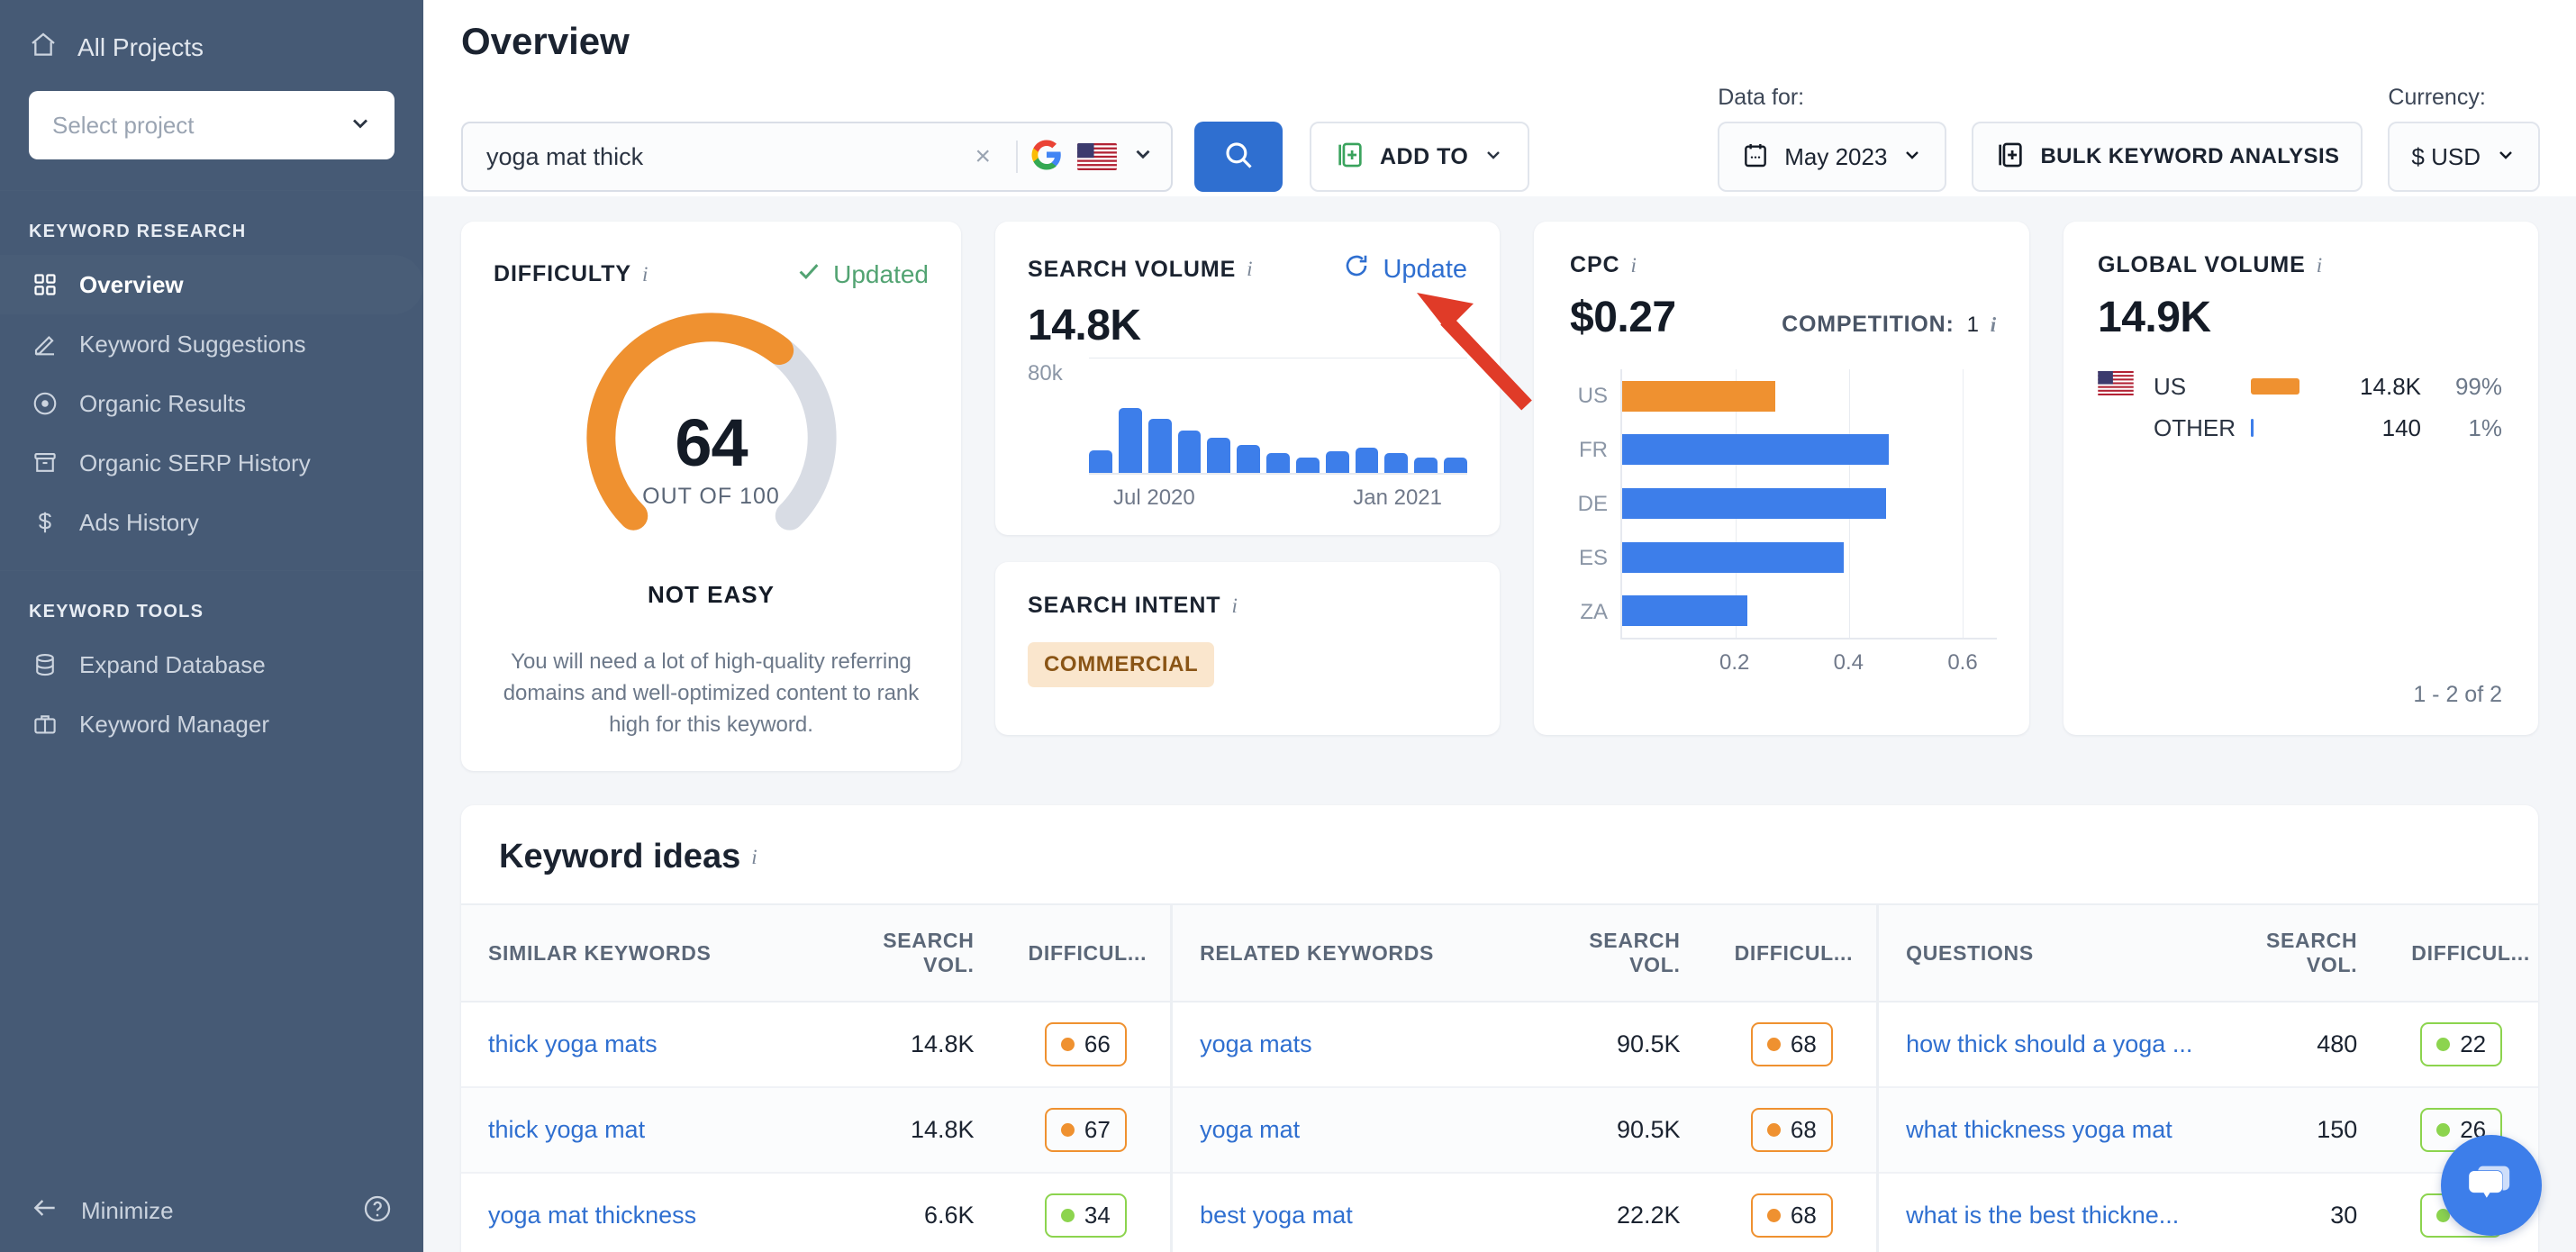 The width and height of the screenshot is (2576, 1252). What do you see at coordinates (162, 403) in the screenshot?
I see `sidebar-item-label: Organic Results` at bounding box center [162, 403].